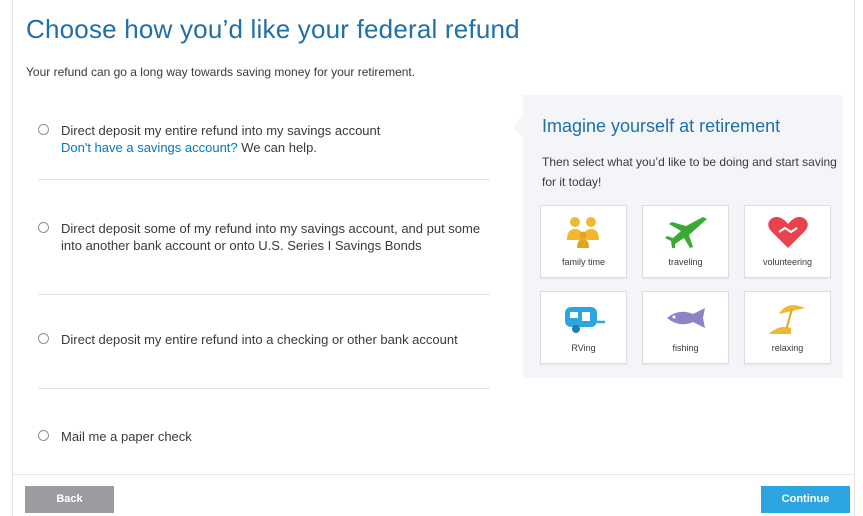 Image resolution: width=863 pixels, height=516 pixels. What do you see at coordinates (149, 147) in the screenshot?
I see `savings-help-link: Don't have a savings account?` at bounding box center [149, 147].